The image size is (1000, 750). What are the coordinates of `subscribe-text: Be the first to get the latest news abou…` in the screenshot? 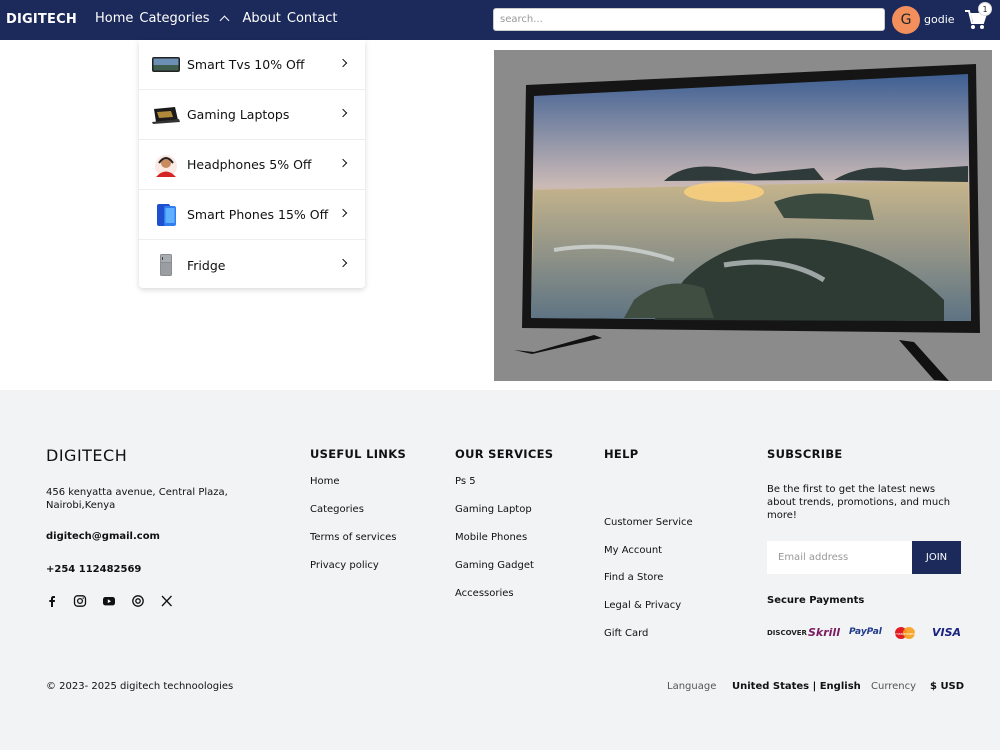 It's located at (859, 502).